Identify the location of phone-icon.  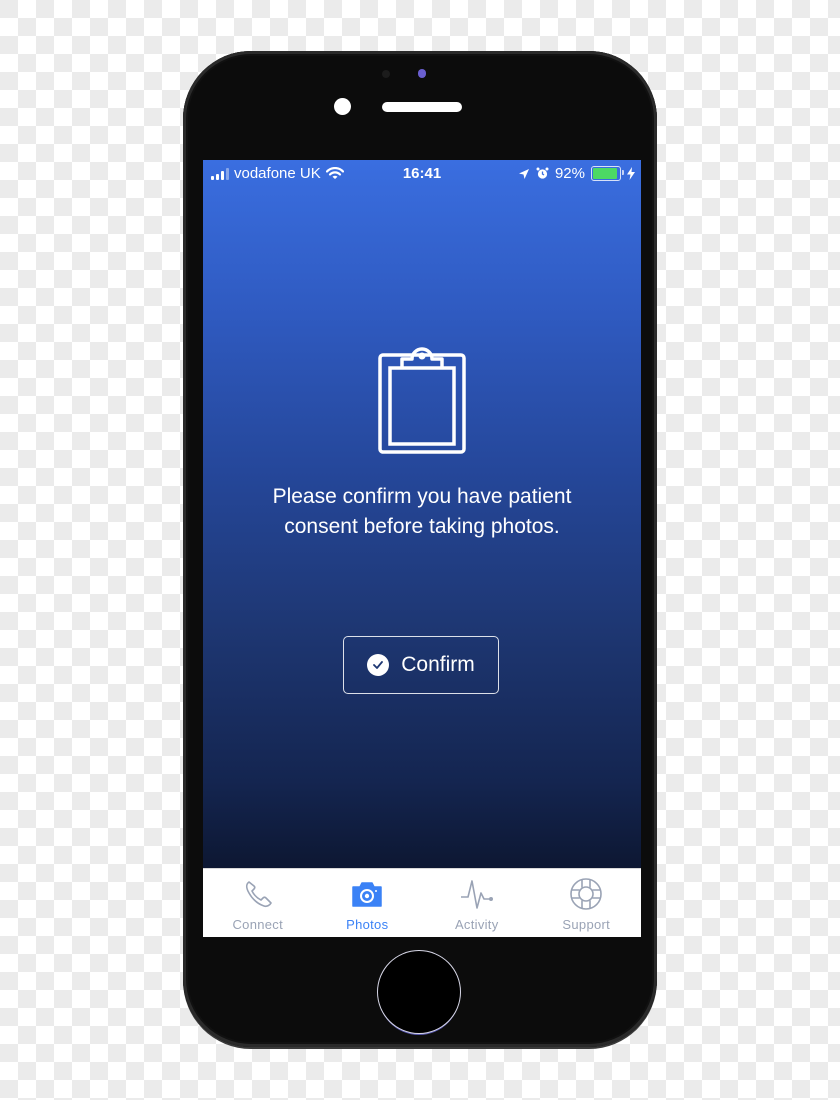
(258, 894).